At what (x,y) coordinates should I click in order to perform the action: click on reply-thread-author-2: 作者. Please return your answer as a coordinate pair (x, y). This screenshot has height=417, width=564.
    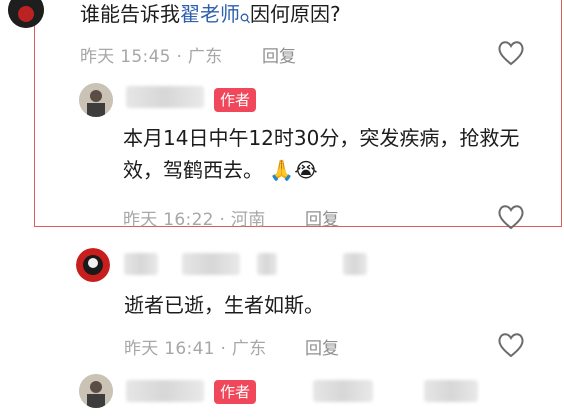
    Looking at the image, I should click on (282, 393).